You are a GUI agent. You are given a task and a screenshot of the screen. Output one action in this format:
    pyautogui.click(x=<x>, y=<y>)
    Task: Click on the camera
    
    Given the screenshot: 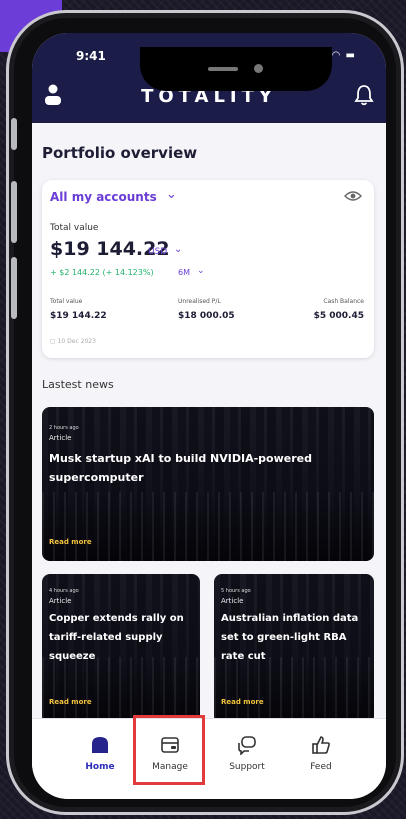 What is the action you would take?
    pyautogui.click(x=258, y=68)
    